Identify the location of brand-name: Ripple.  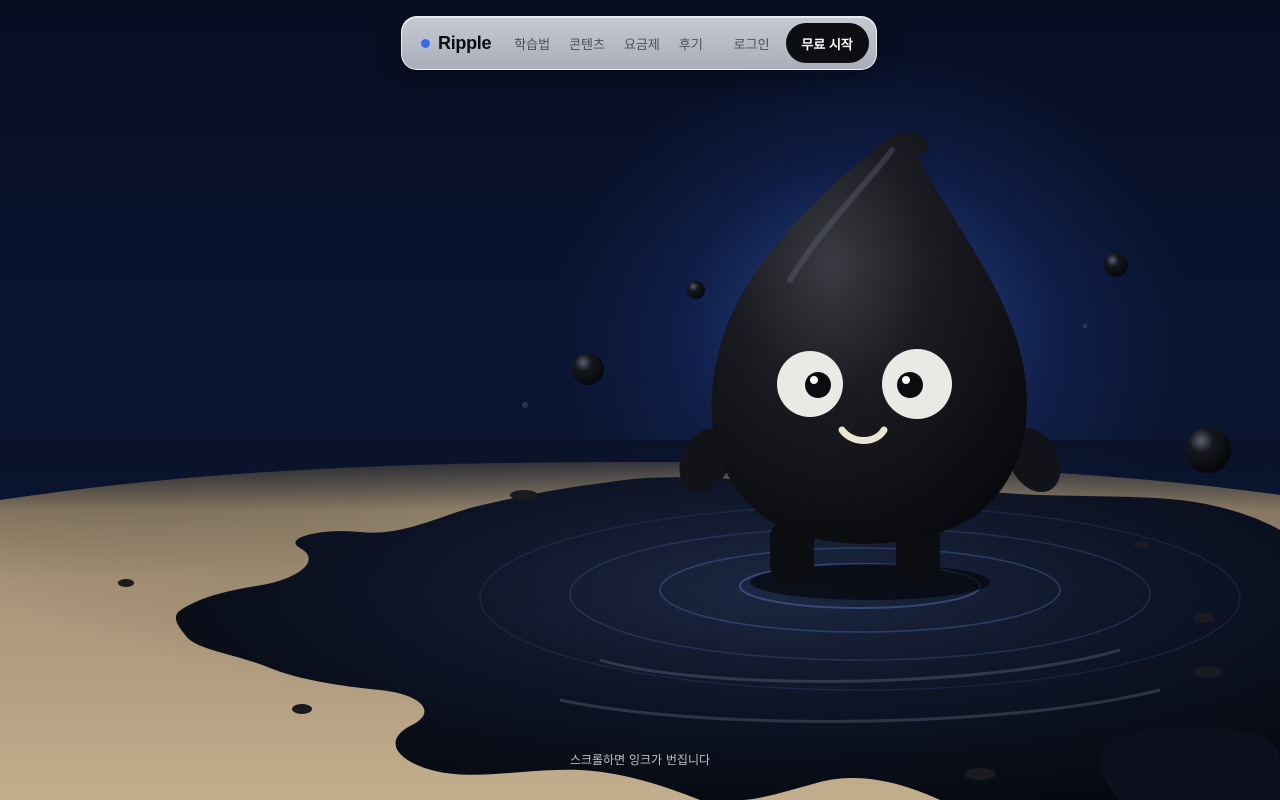
(465, 42).